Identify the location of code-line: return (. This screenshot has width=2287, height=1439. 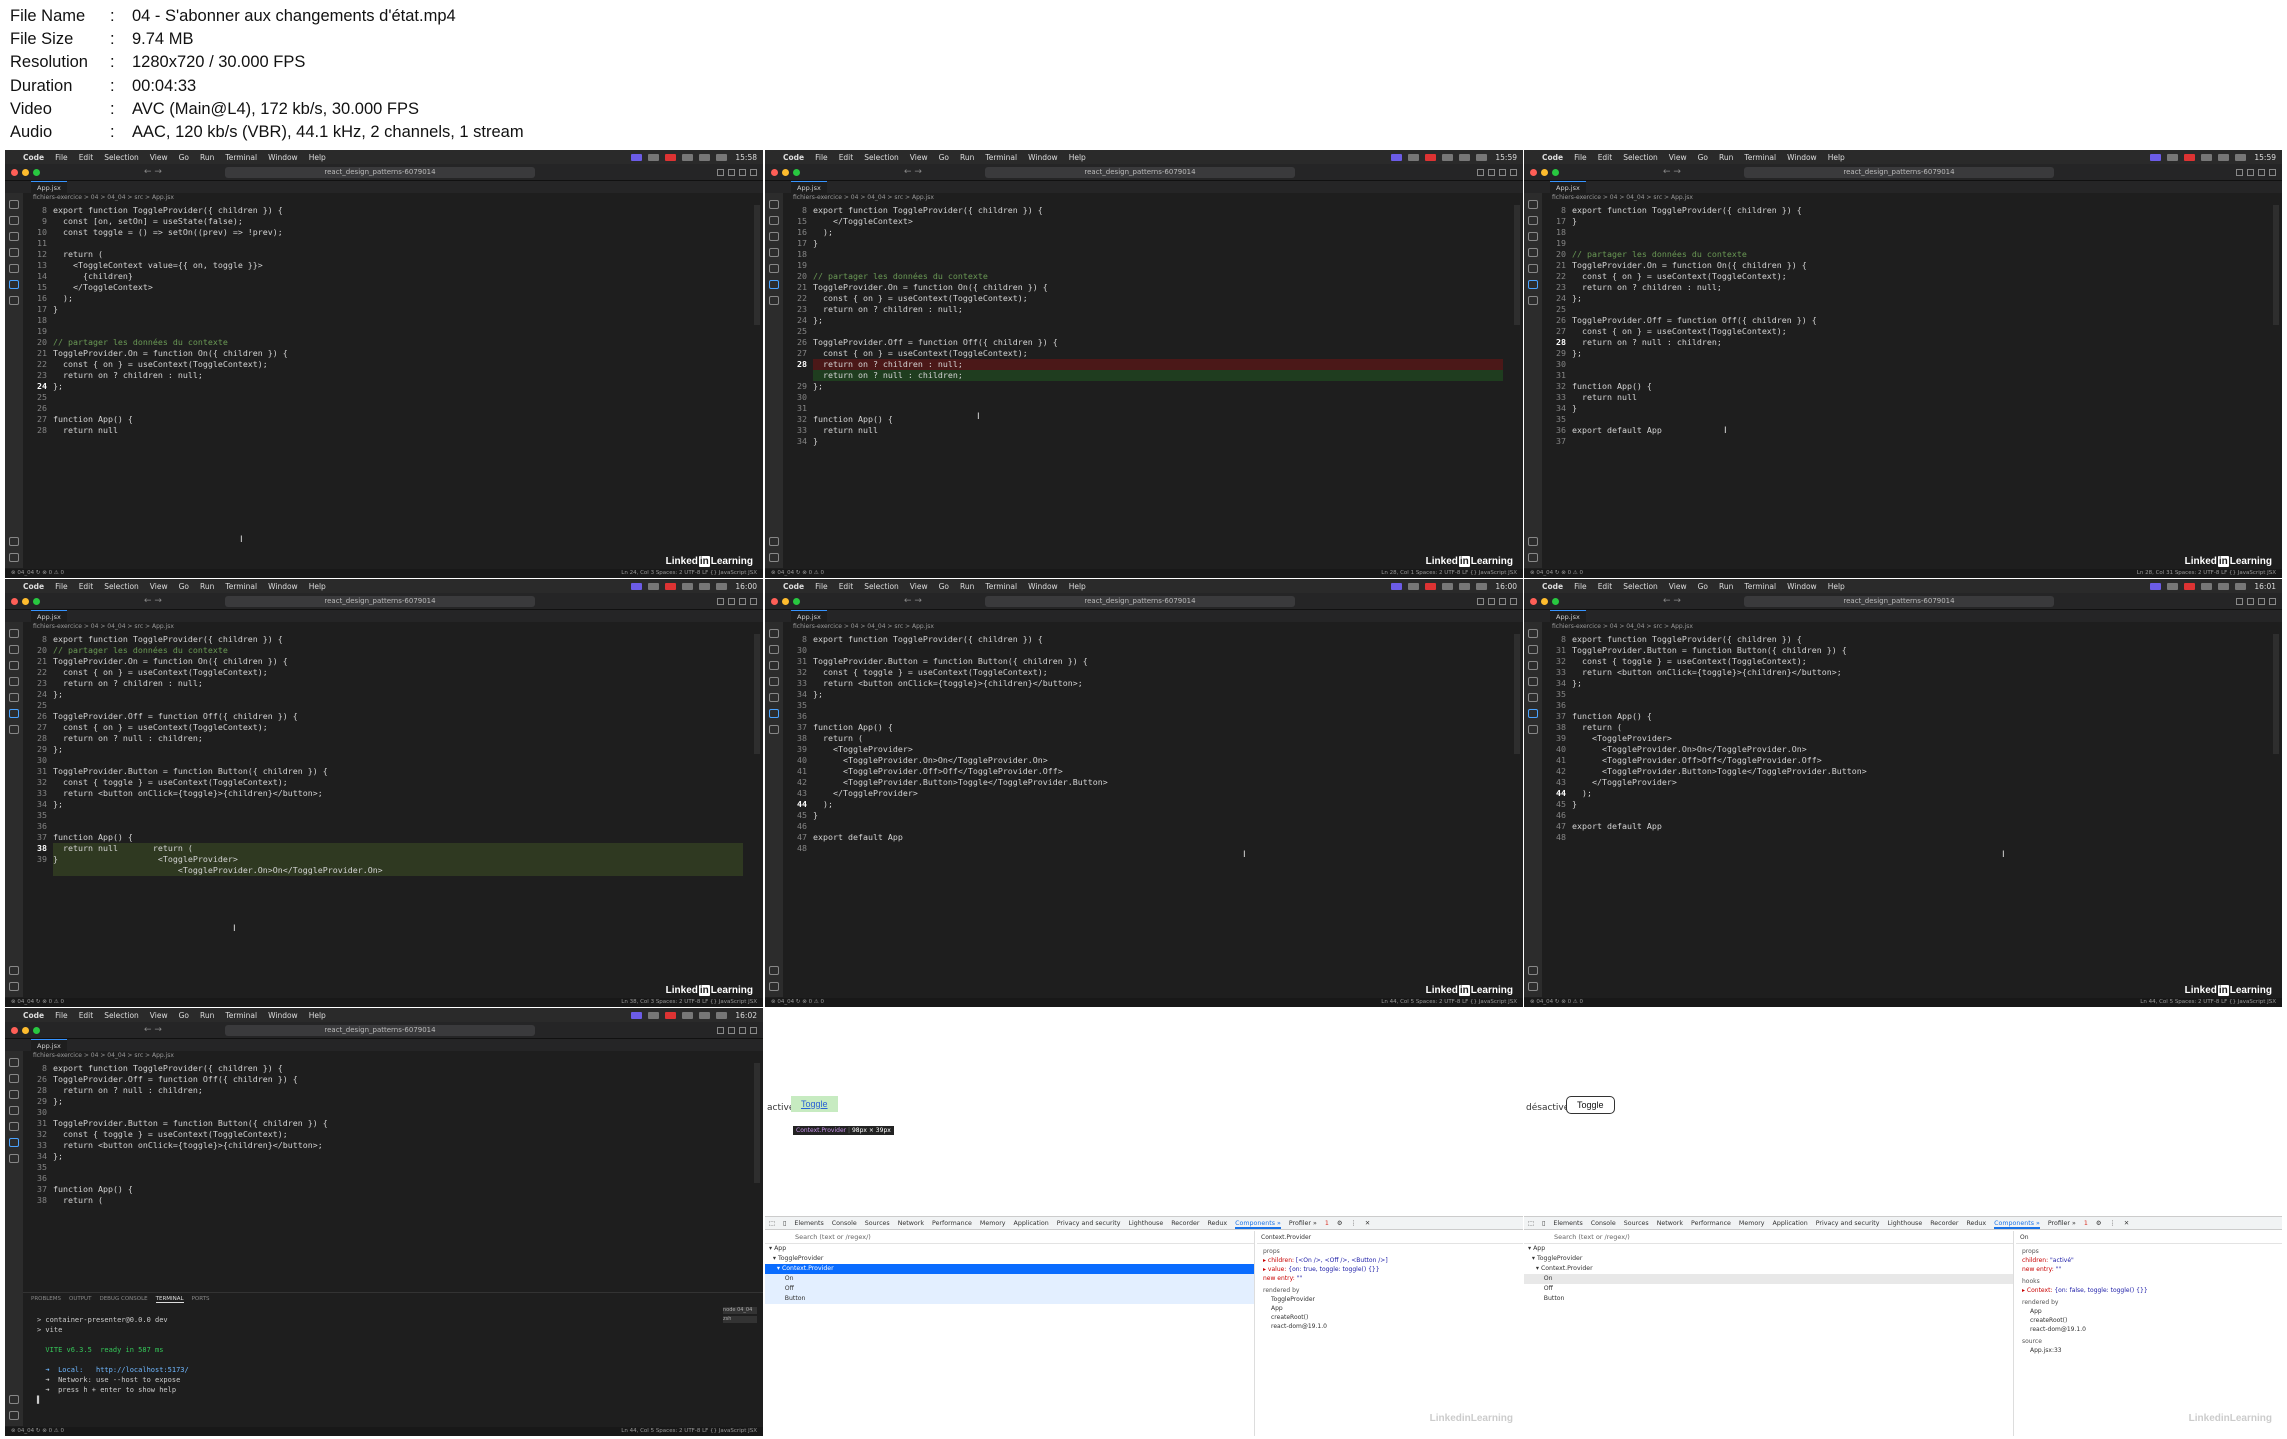
(1917, 727).